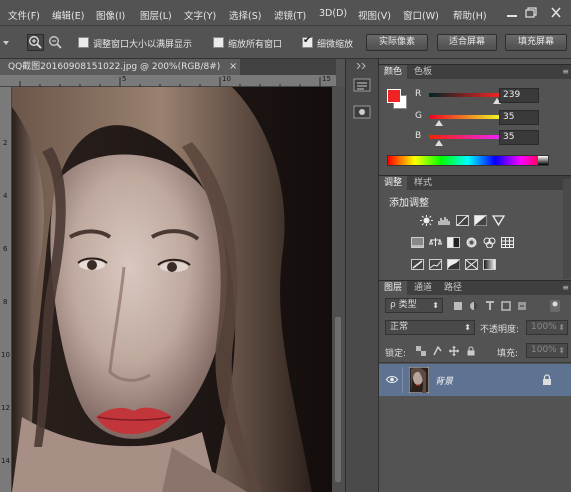 The width and height of the screenshot is (571, 492). I want to click on canvas-vertical-scrollbar, so click(338, 289).